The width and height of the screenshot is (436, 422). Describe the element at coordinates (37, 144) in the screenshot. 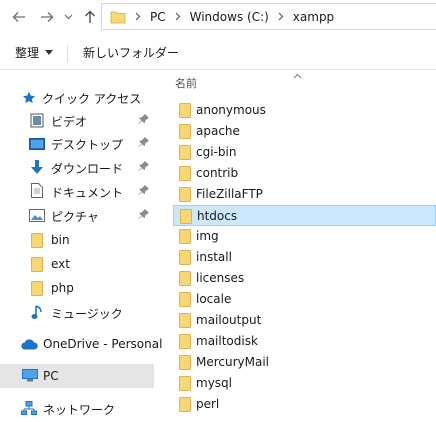

I see `desktop-icon` at that location.